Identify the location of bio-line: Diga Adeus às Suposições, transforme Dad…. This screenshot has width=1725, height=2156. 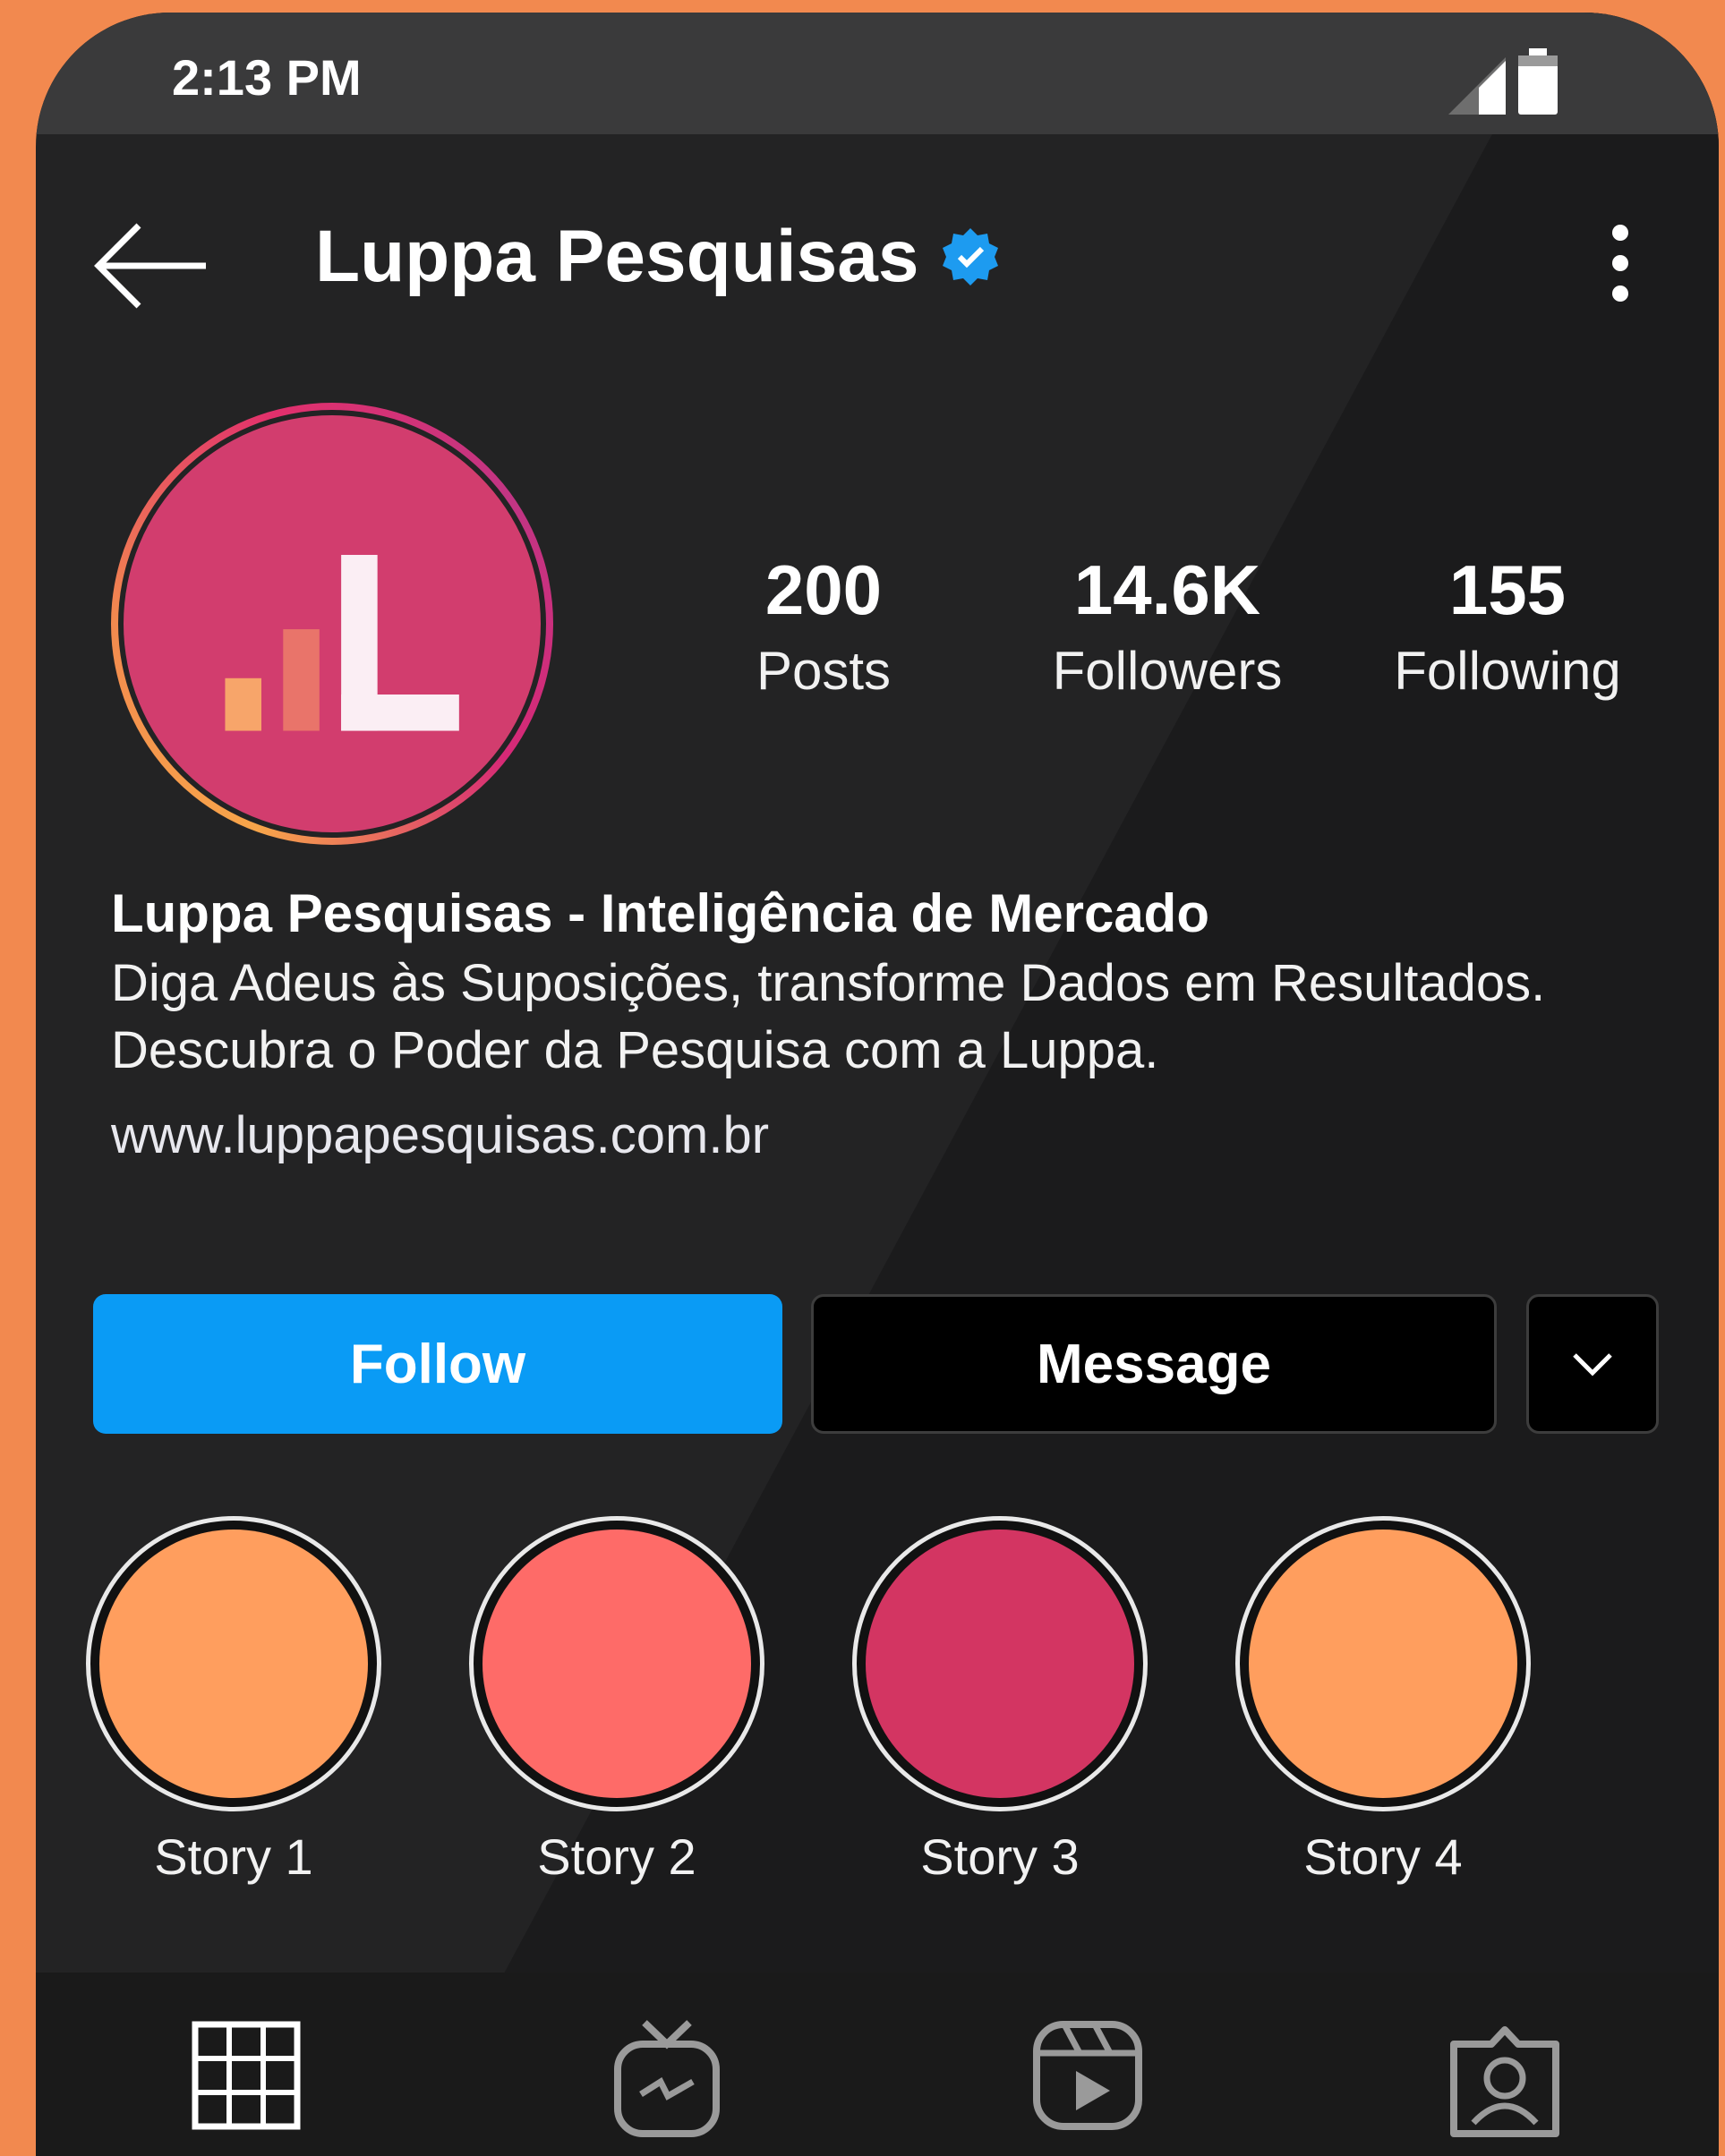
(829, 983).